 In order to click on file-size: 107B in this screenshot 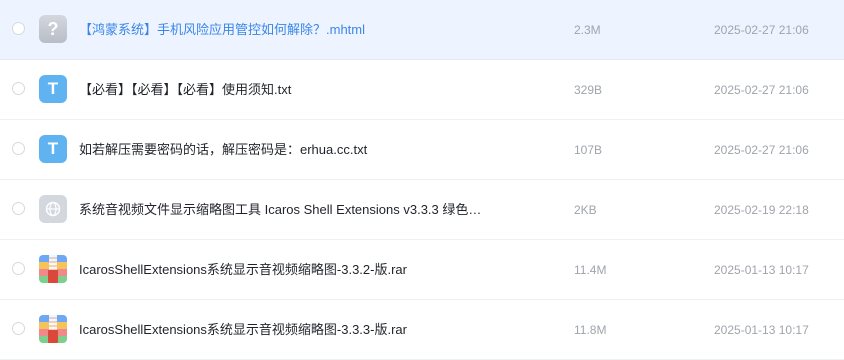, I will do `click(588, 150)`.